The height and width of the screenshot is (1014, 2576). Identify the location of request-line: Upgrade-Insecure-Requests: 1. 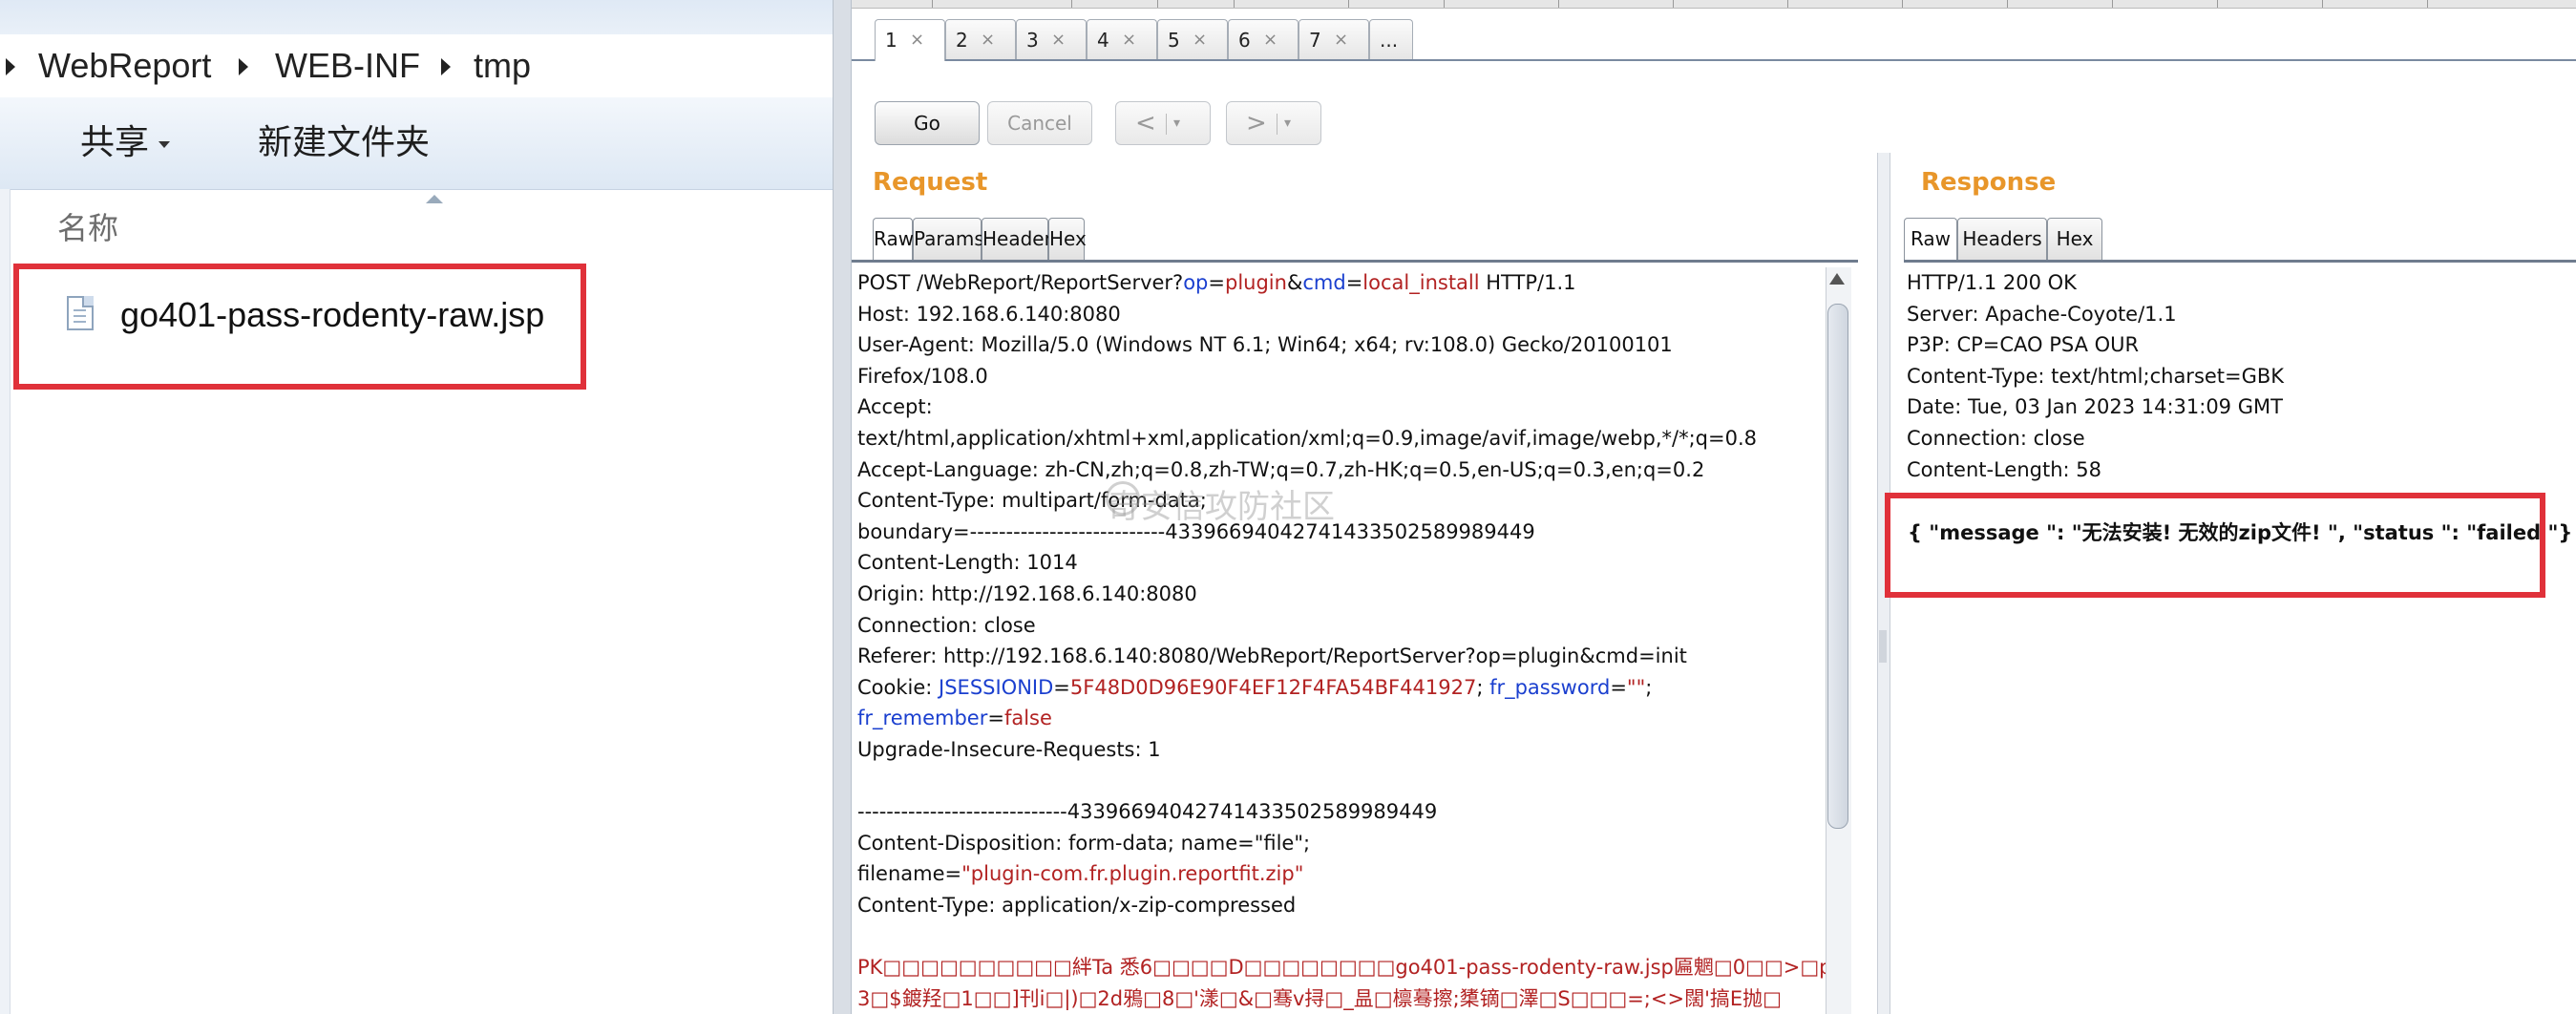
(1009, 749).